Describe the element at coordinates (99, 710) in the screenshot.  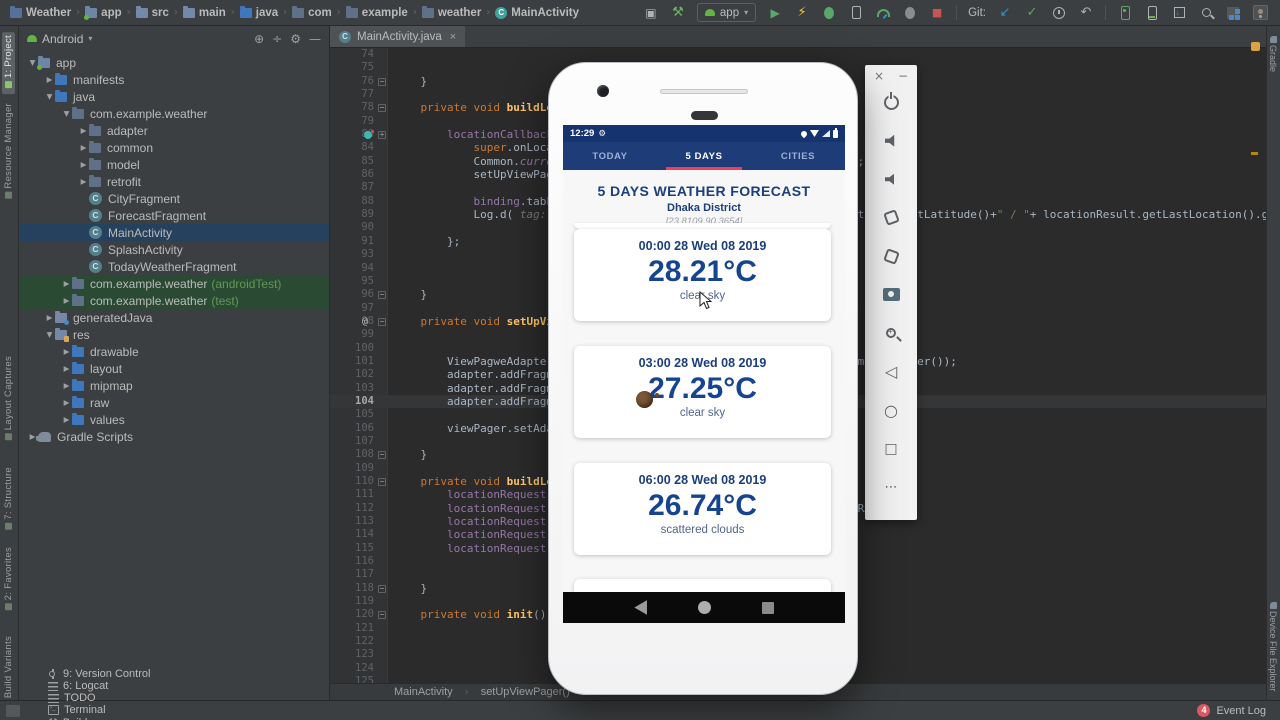
I see `statusbar-item-terminal: Terminal` at that location.